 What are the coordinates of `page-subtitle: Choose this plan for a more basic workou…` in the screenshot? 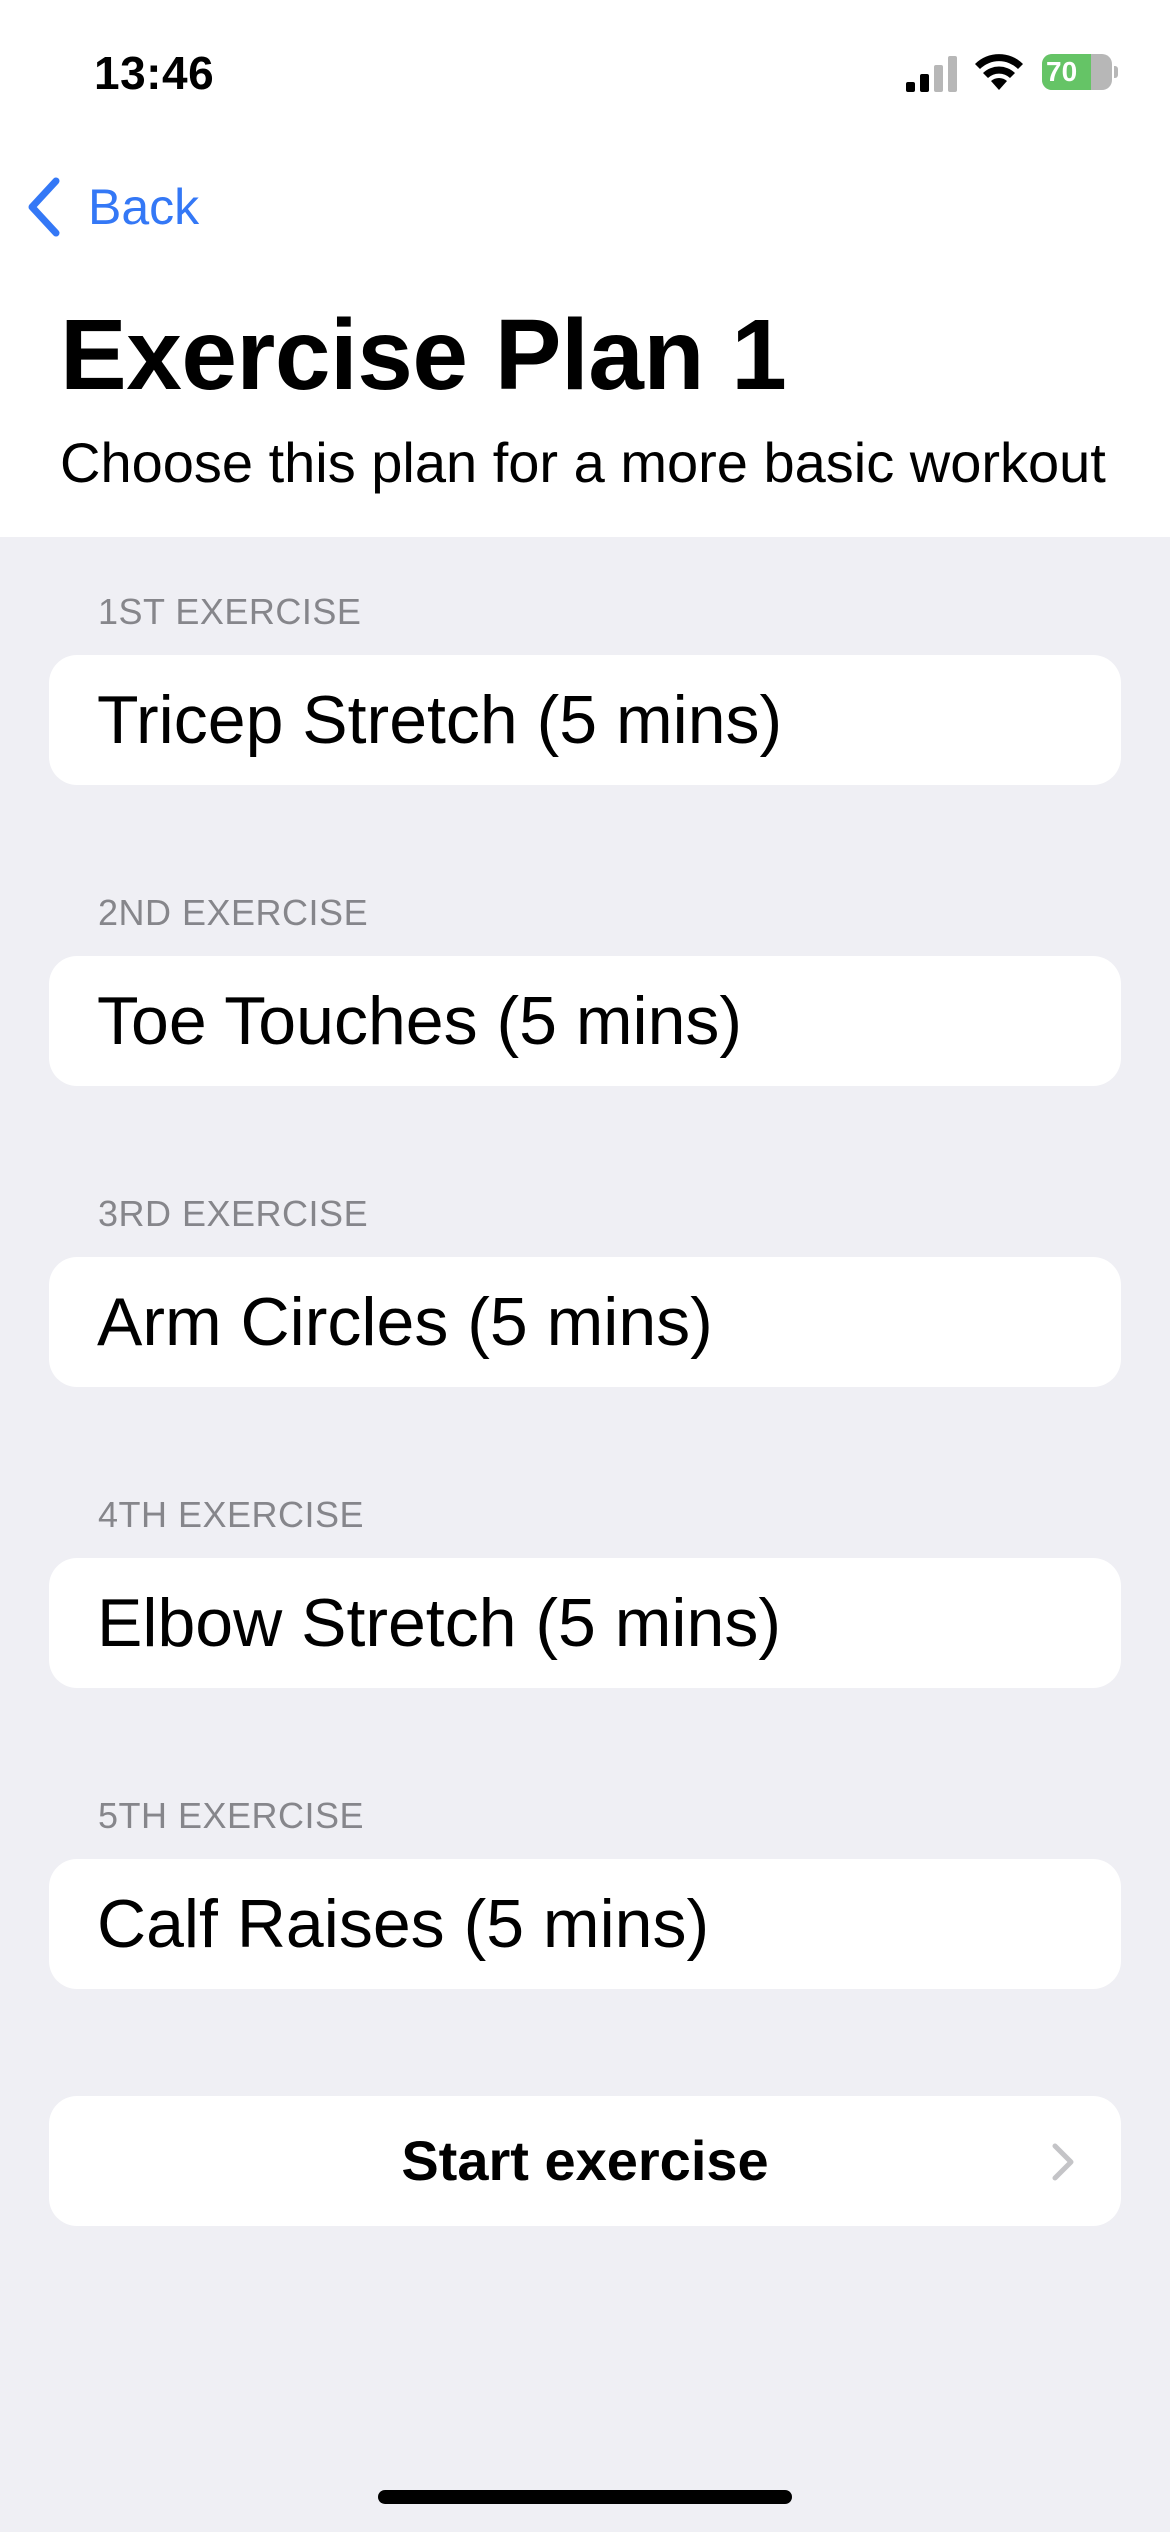 It's located at (583, 462).